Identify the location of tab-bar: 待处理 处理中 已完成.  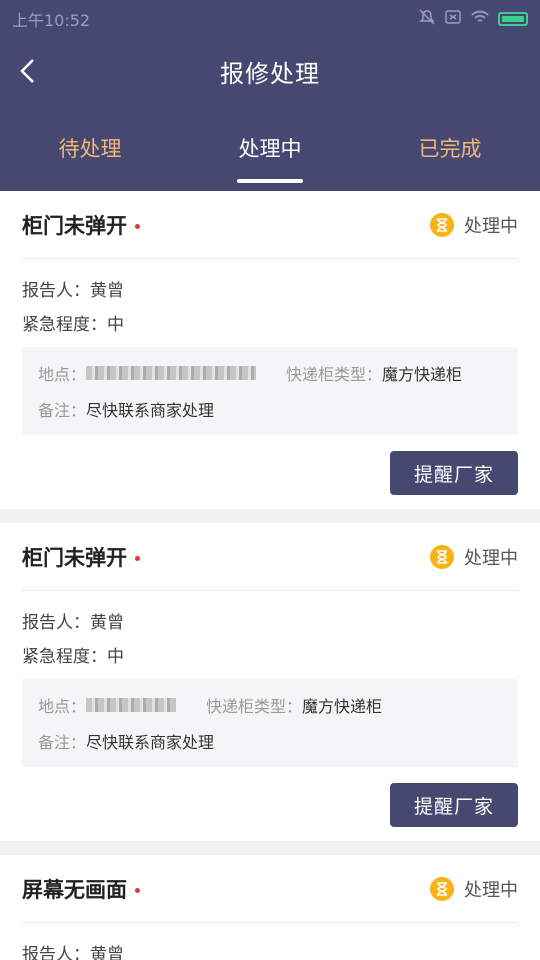
(270, 147).